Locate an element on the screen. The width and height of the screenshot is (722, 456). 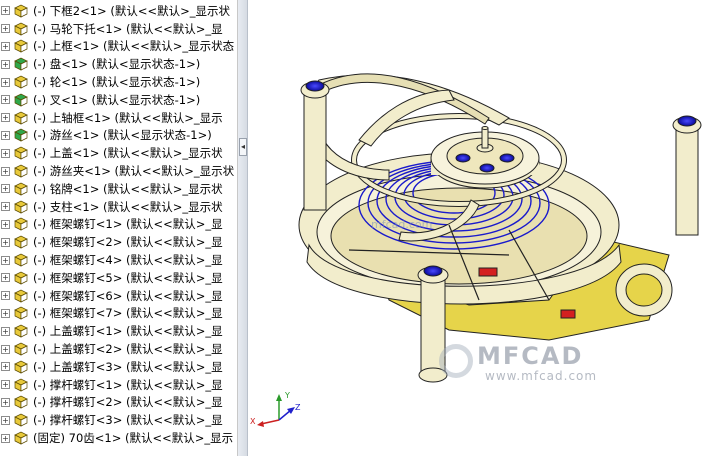
tree-item: + (-) 框架螺钉<7> (默认<<默认>_显 is located at coordinates (118, 314).